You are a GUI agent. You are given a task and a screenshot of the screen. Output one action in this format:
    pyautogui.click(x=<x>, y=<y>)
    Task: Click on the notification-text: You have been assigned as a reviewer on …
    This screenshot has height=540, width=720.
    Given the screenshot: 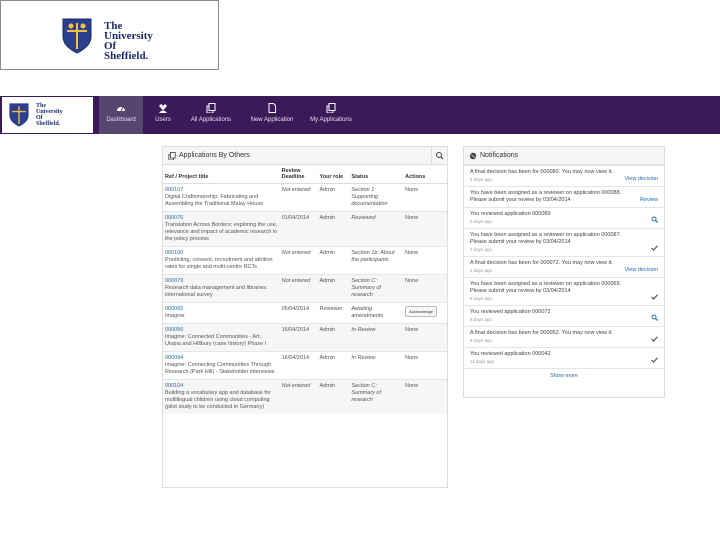 What is the action you would take?
    pyautogui.click(x=546, y=238)
    